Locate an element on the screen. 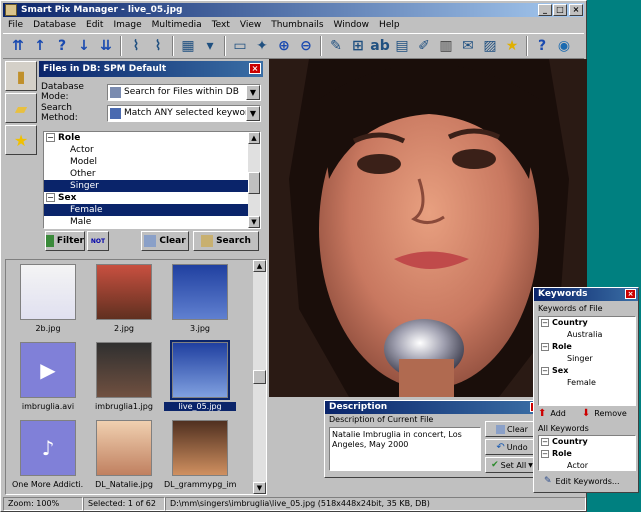 This screenshot has height=512, width=641. file-keyword-group: − Country is located at coordinates (587, 323).